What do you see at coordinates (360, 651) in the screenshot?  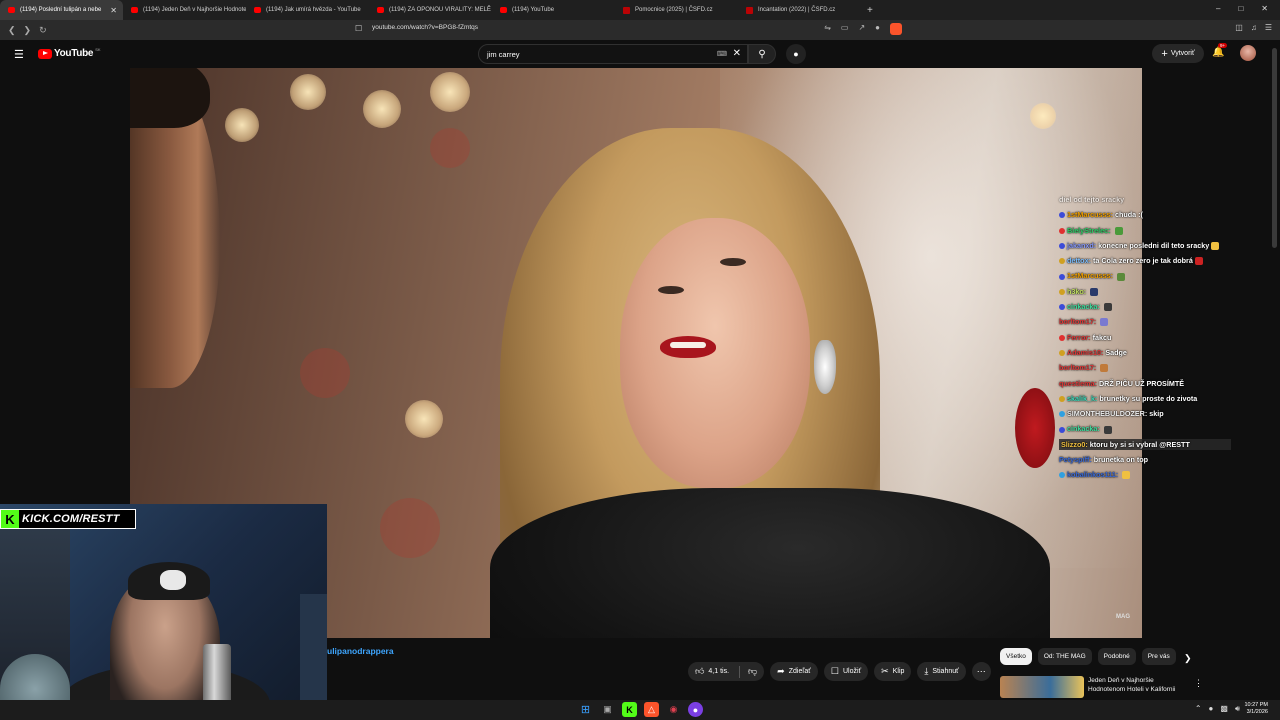 I see `channel-name: ulipanodrappera` at bounding box center [360, 651].